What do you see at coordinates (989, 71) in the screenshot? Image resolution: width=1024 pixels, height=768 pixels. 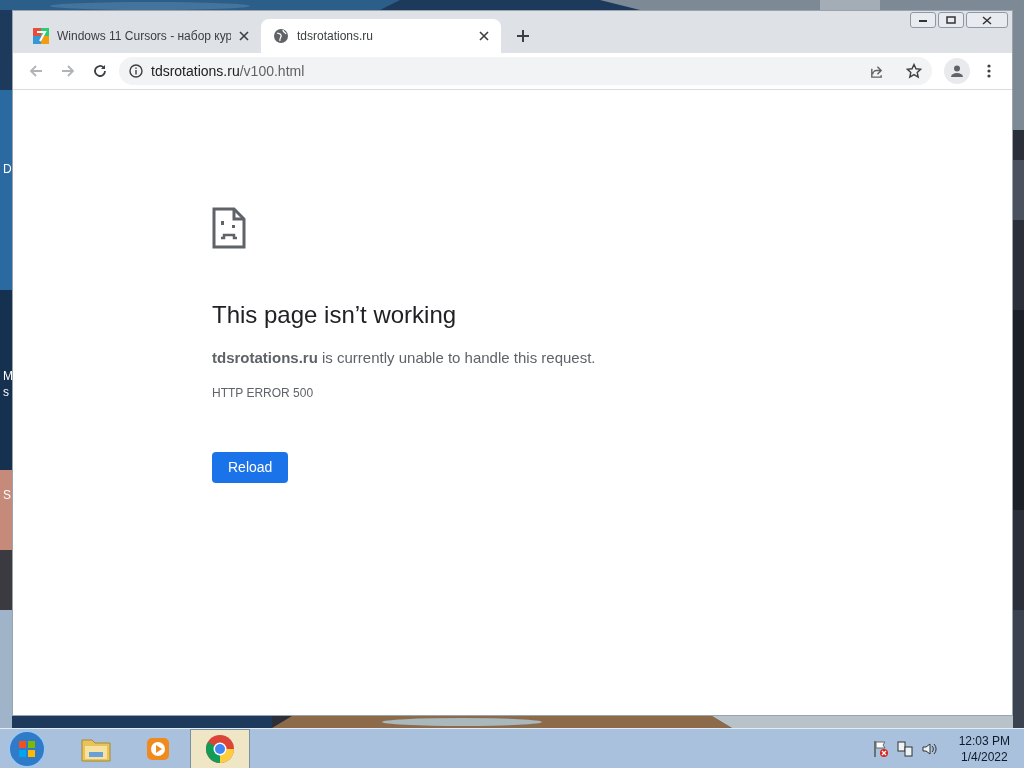 I see `menu-icon` at bounding box center [989, 71].